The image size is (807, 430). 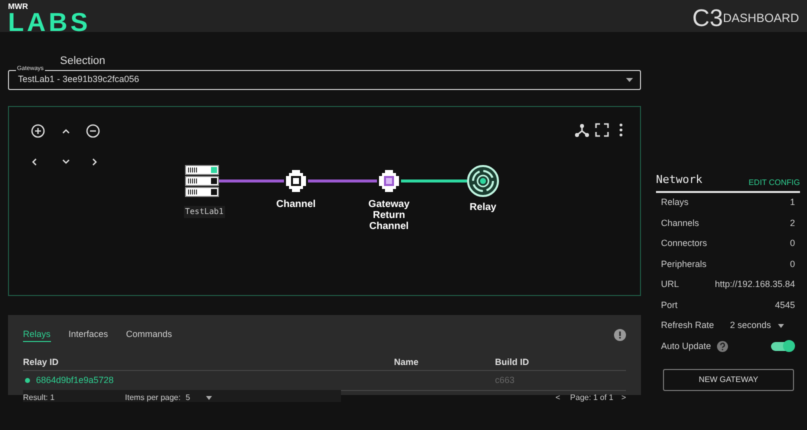 What do you see at coordinates (757, 325) in the screenshot?
I see `refresh-rate-select: 2 seconds` at bounding box center [757, 325].